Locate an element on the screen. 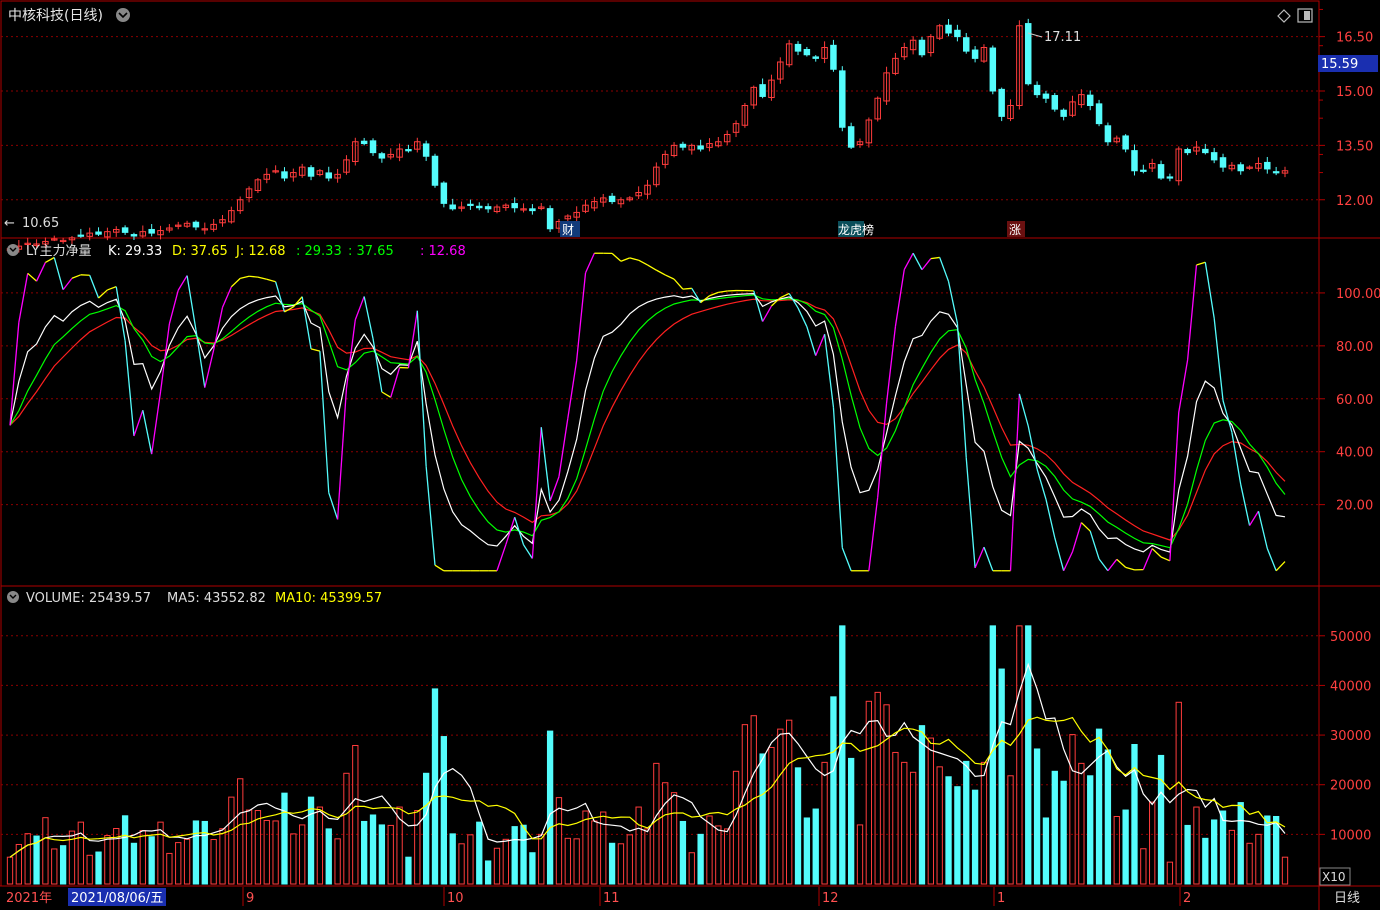 This screenshot has height=910, width=1380. kdj-extra-3: : 12.68 is located at coordinates (443, 251).